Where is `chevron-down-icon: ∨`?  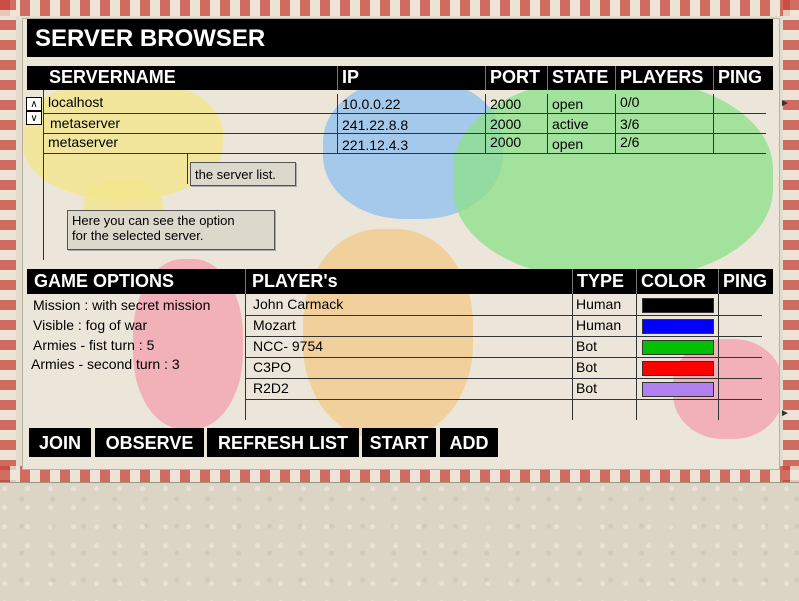 chevron-down-icon: ∨ is located at coordinates (34, 118).